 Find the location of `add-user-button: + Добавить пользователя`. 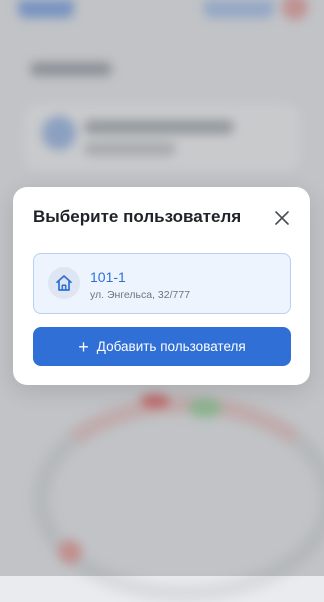

add-user-button: + Добавить пользователя is located at coordinates (162, 346).